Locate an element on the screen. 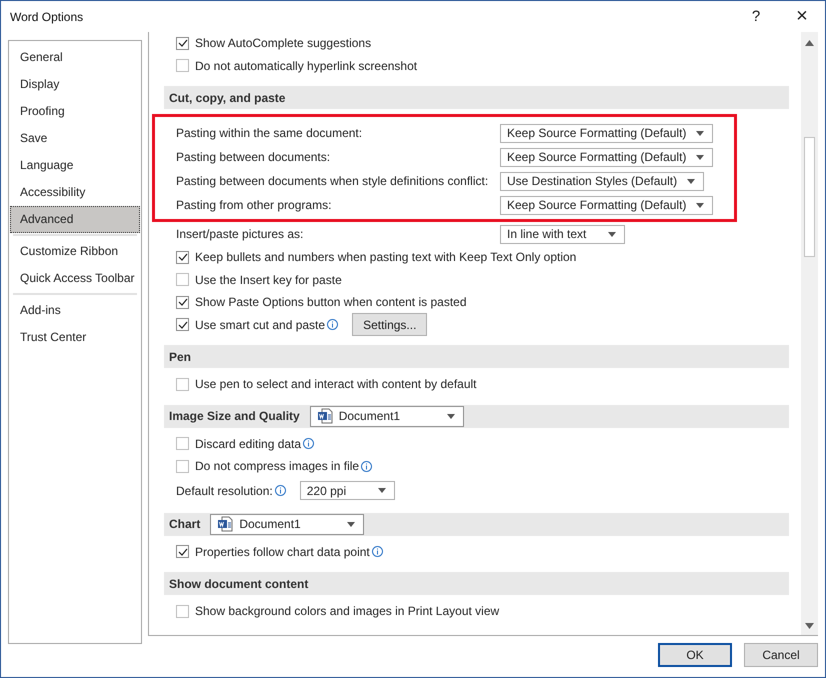  field-label: Pasting from other programs: is located at coordinates (254, 205).